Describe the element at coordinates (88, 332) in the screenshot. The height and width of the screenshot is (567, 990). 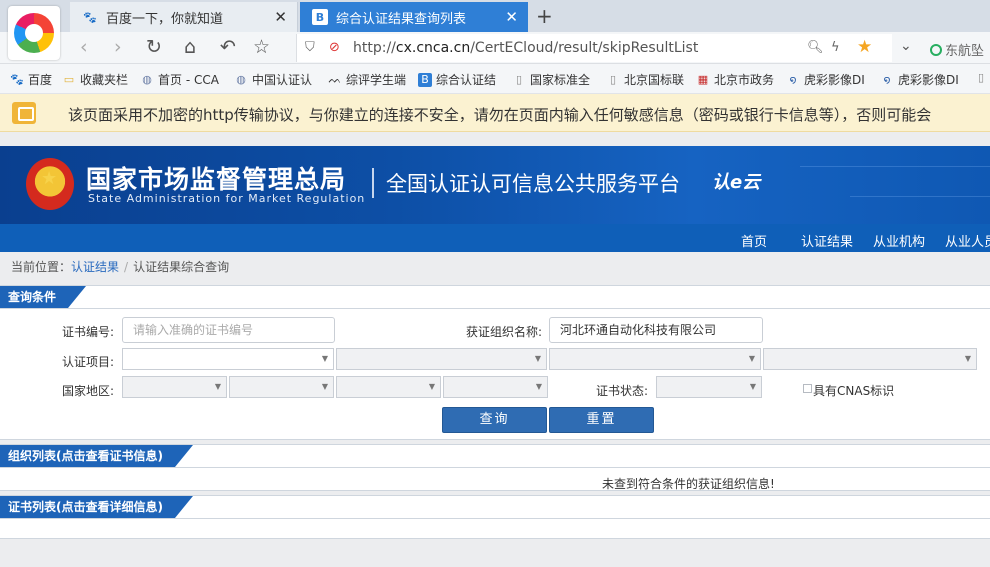
I see `cert-no-label: 证书编号:` at that location.